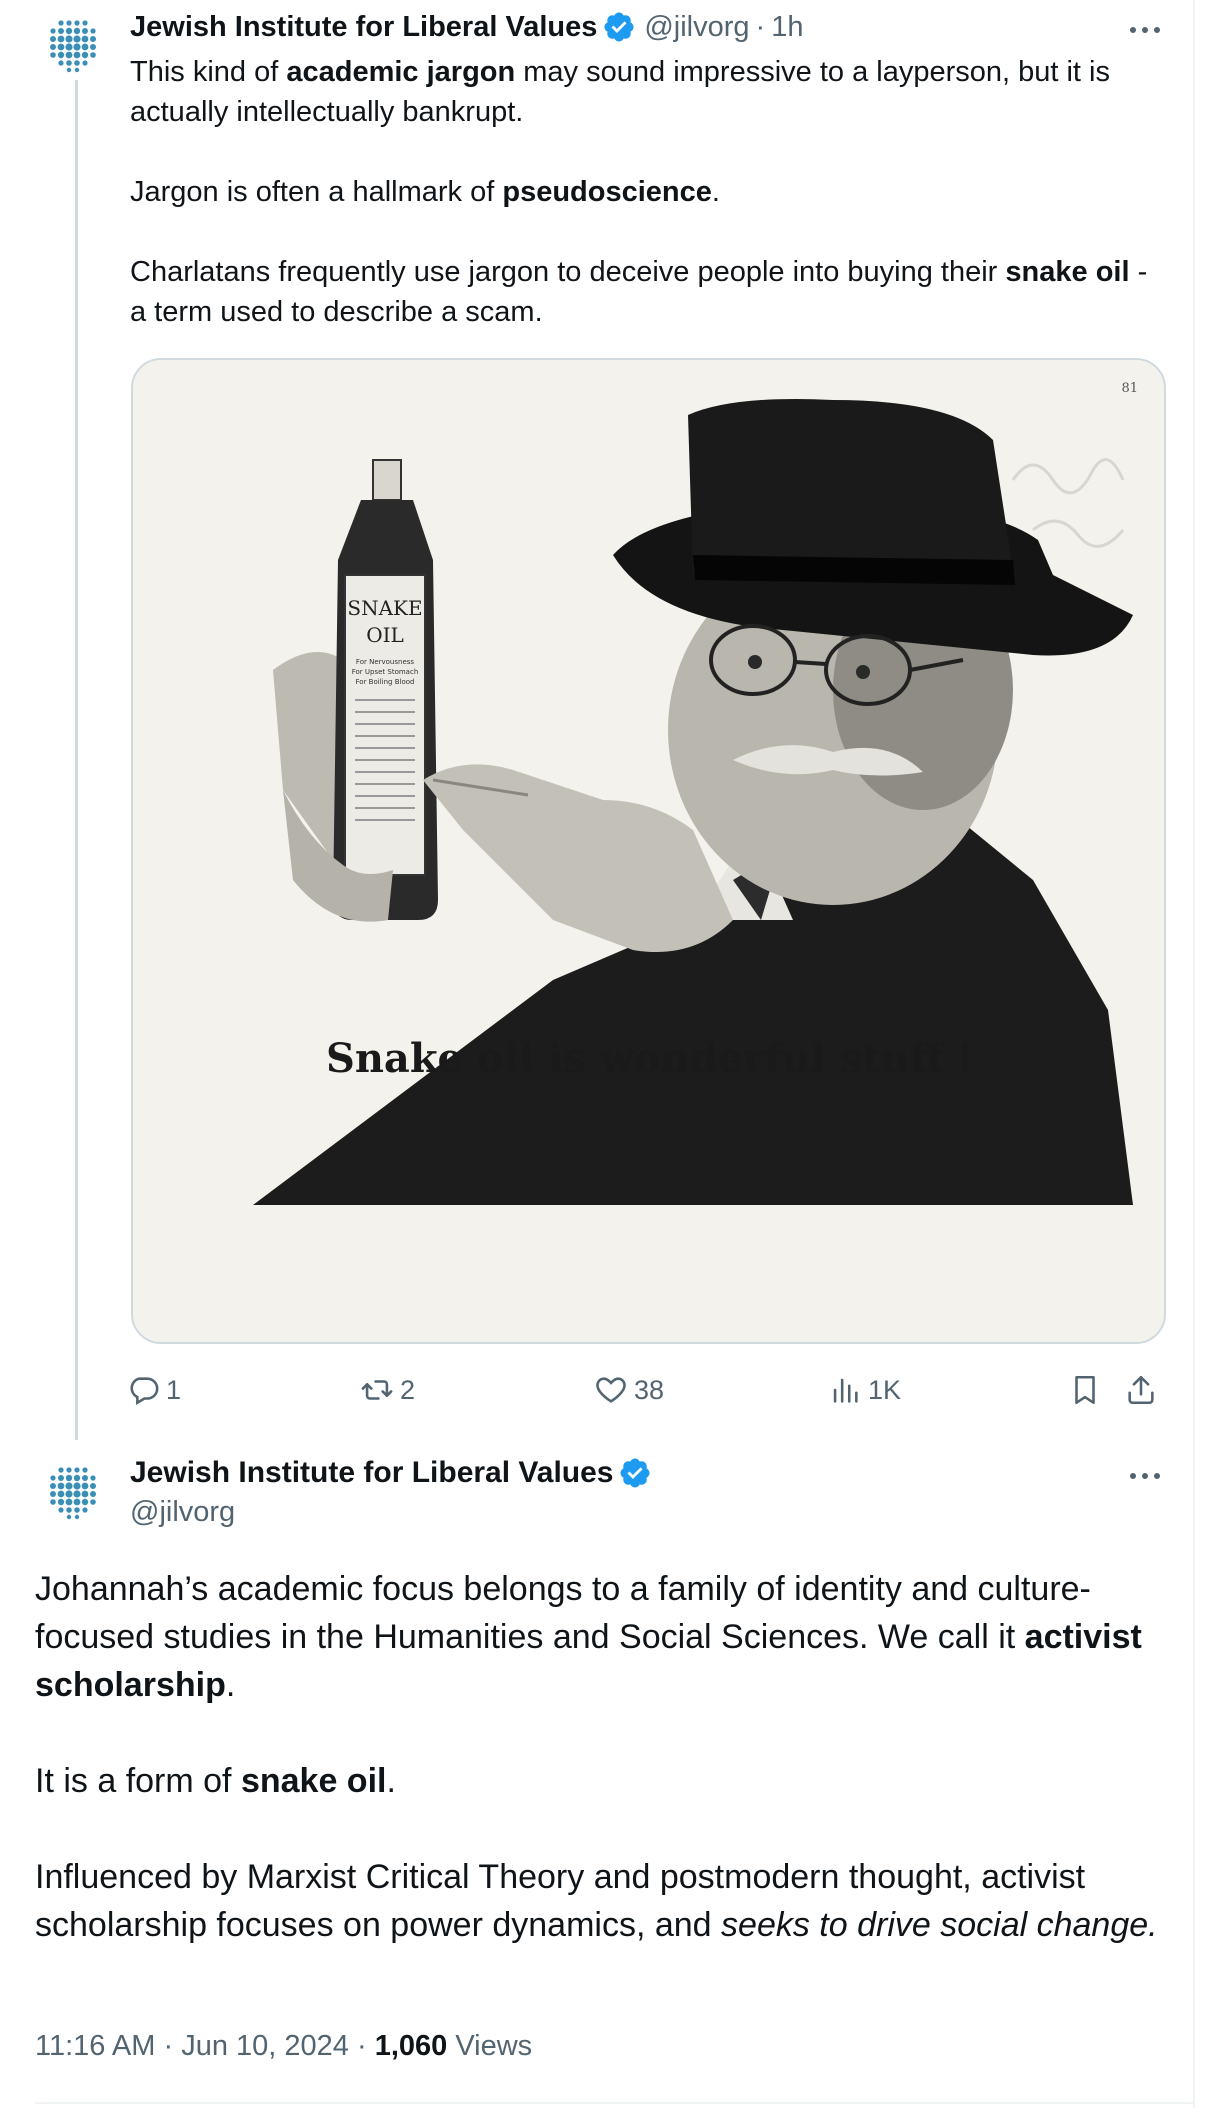  I want to click on views-label: Views, so click(494, 2046).